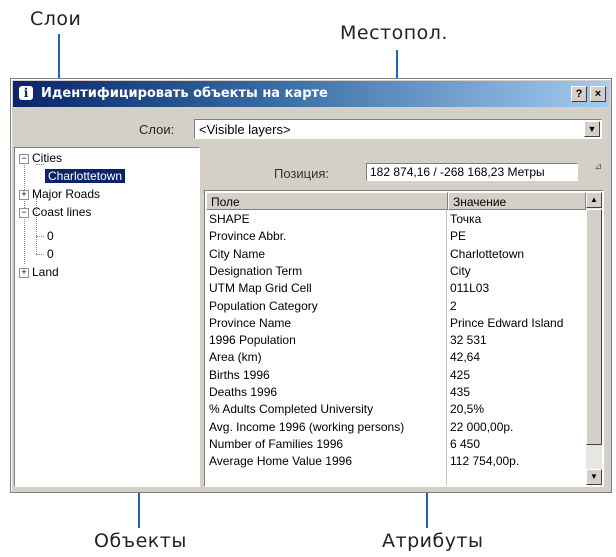  I want to click on cell-field: Area (km), so click(235, 357).